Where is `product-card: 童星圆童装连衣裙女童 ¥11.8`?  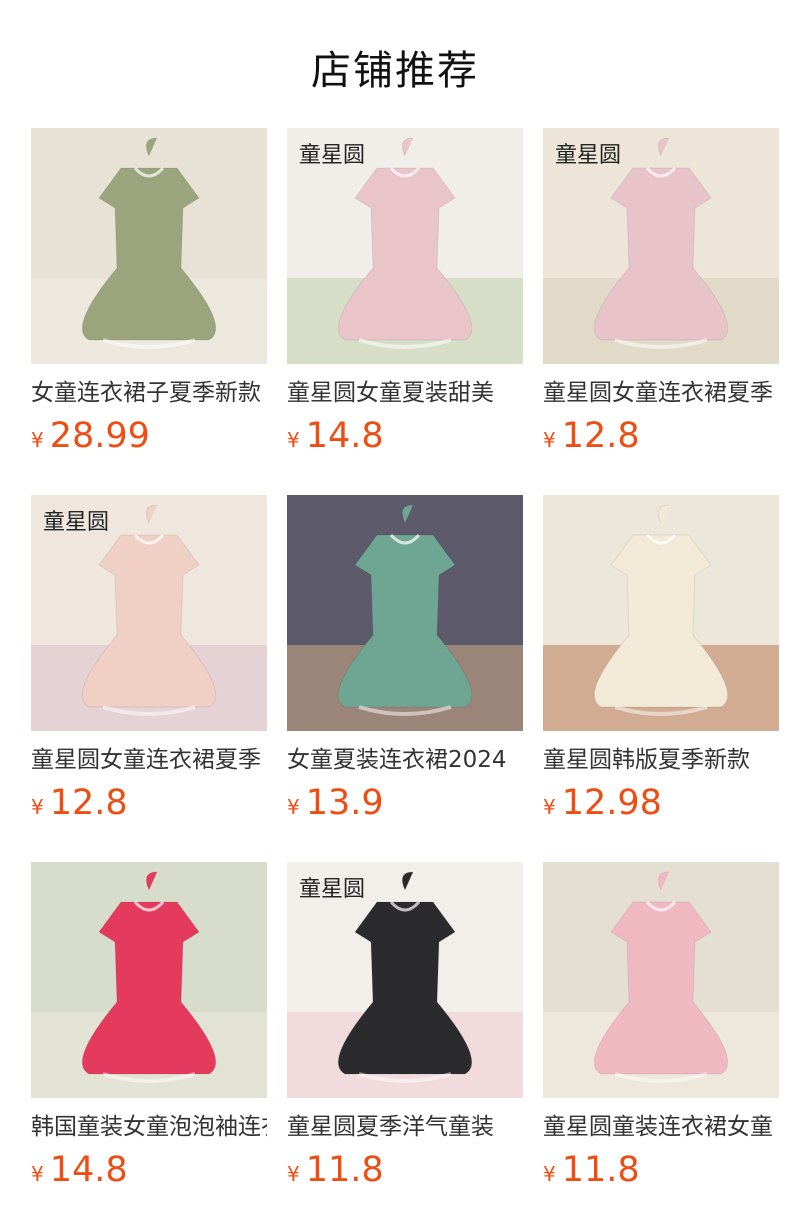
product-card: 童星圆童装连衣裙女童 ¥11.8 is located at coordinates (661, 1029).